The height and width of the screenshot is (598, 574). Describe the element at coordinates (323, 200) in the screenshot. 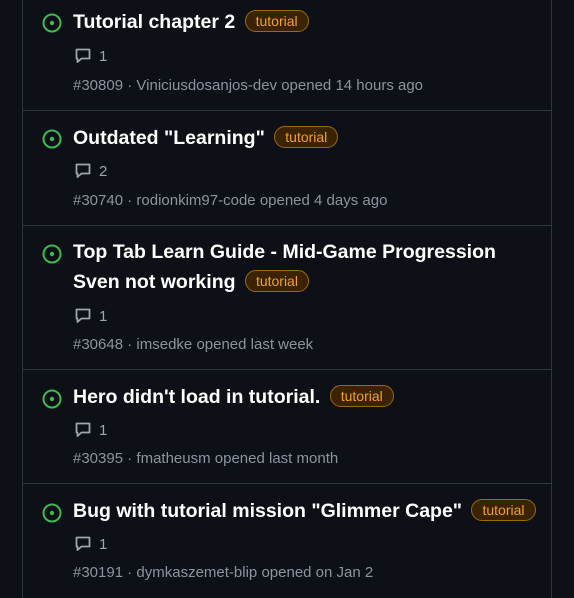

I see `issue-opened-time: opened 4 days ago` at that location.